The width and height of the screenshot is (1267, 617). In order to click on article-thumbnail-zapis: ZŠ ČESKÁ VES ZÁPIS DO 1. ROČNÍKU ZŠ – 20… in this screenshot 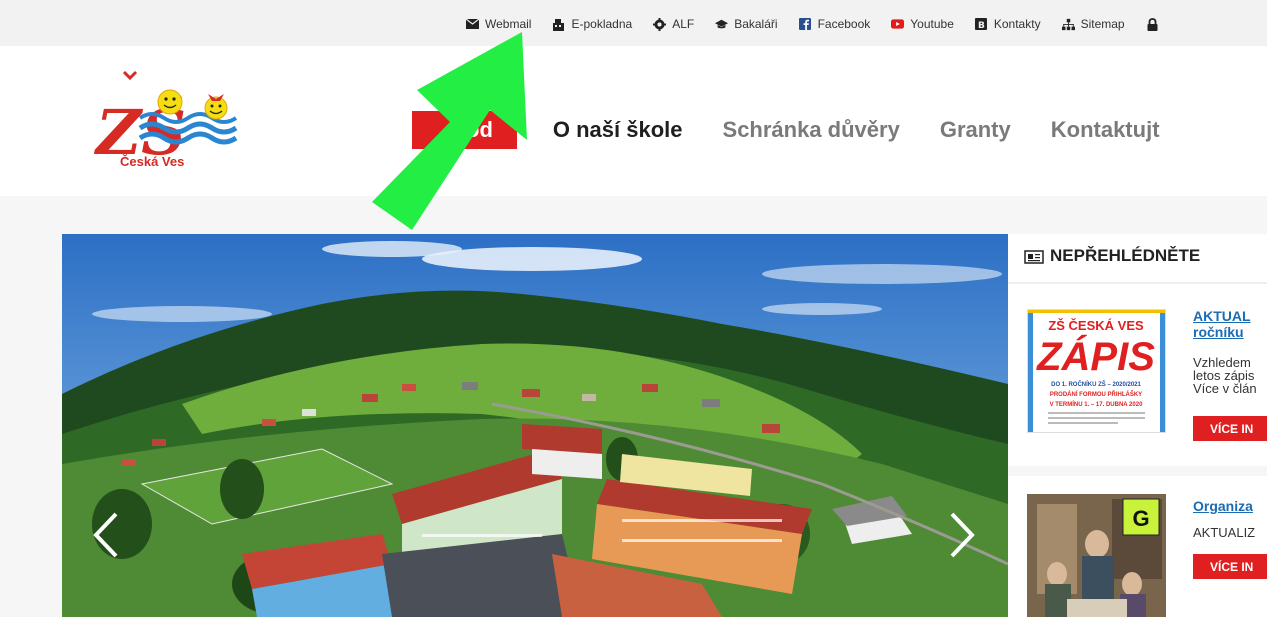, I will do `click(1096, 371)`.